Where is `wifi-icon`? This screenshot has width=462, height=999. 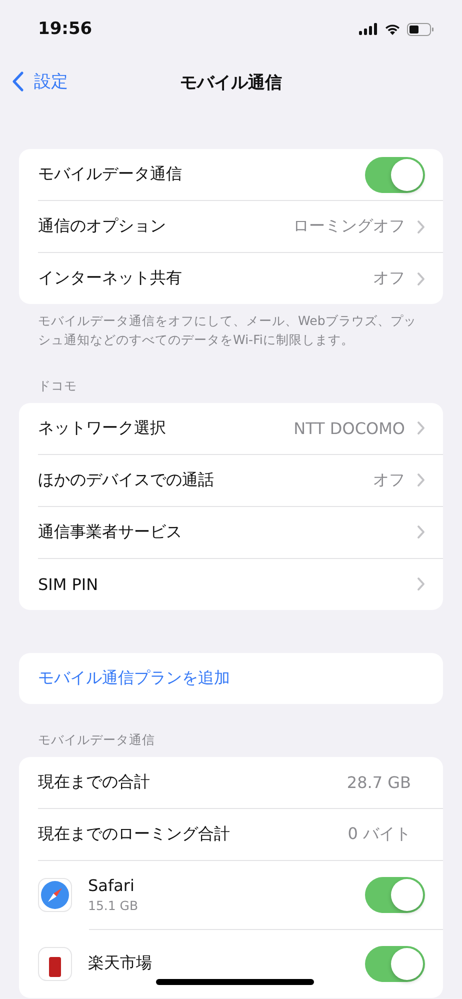 wifi-icon is located at coordinates (392, 29).